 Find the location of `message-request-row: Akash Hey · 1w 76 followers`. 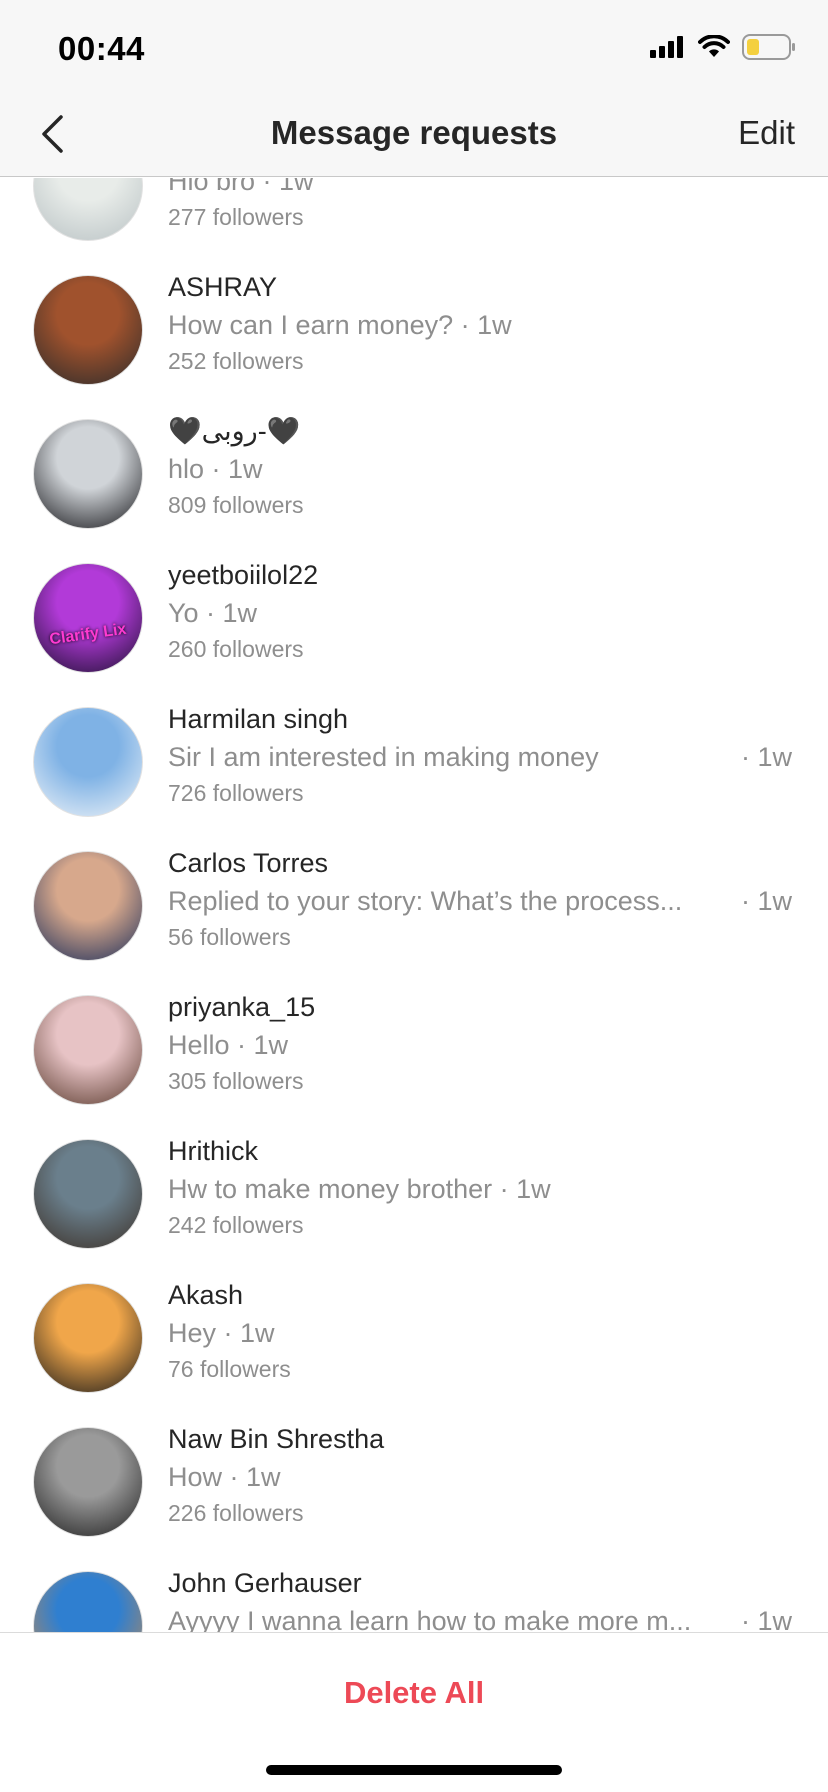

message-request-row: Akash Hey · 1w 76 followers is located at coordinates (414, 1330).